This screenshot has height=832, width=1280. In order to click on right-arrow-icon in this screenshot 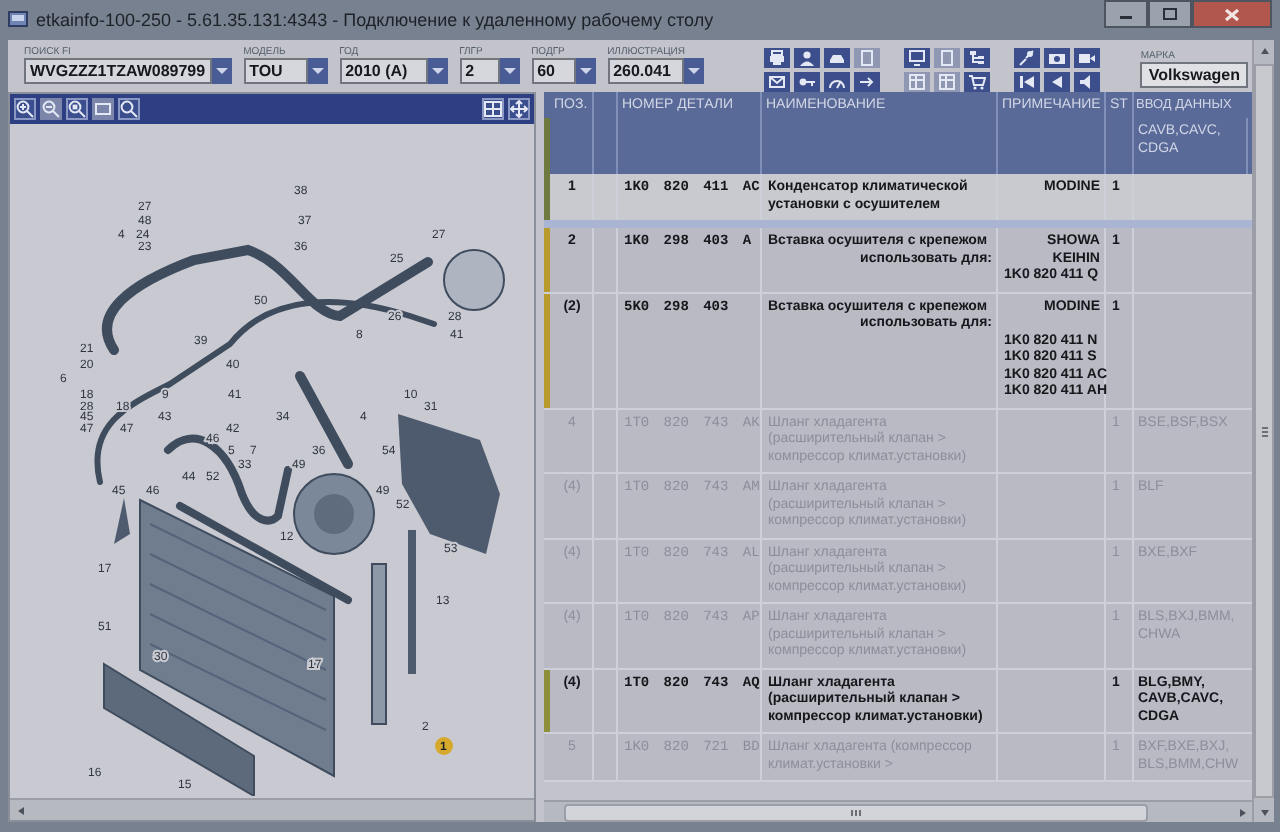, I will do `click(1242, 812)`.